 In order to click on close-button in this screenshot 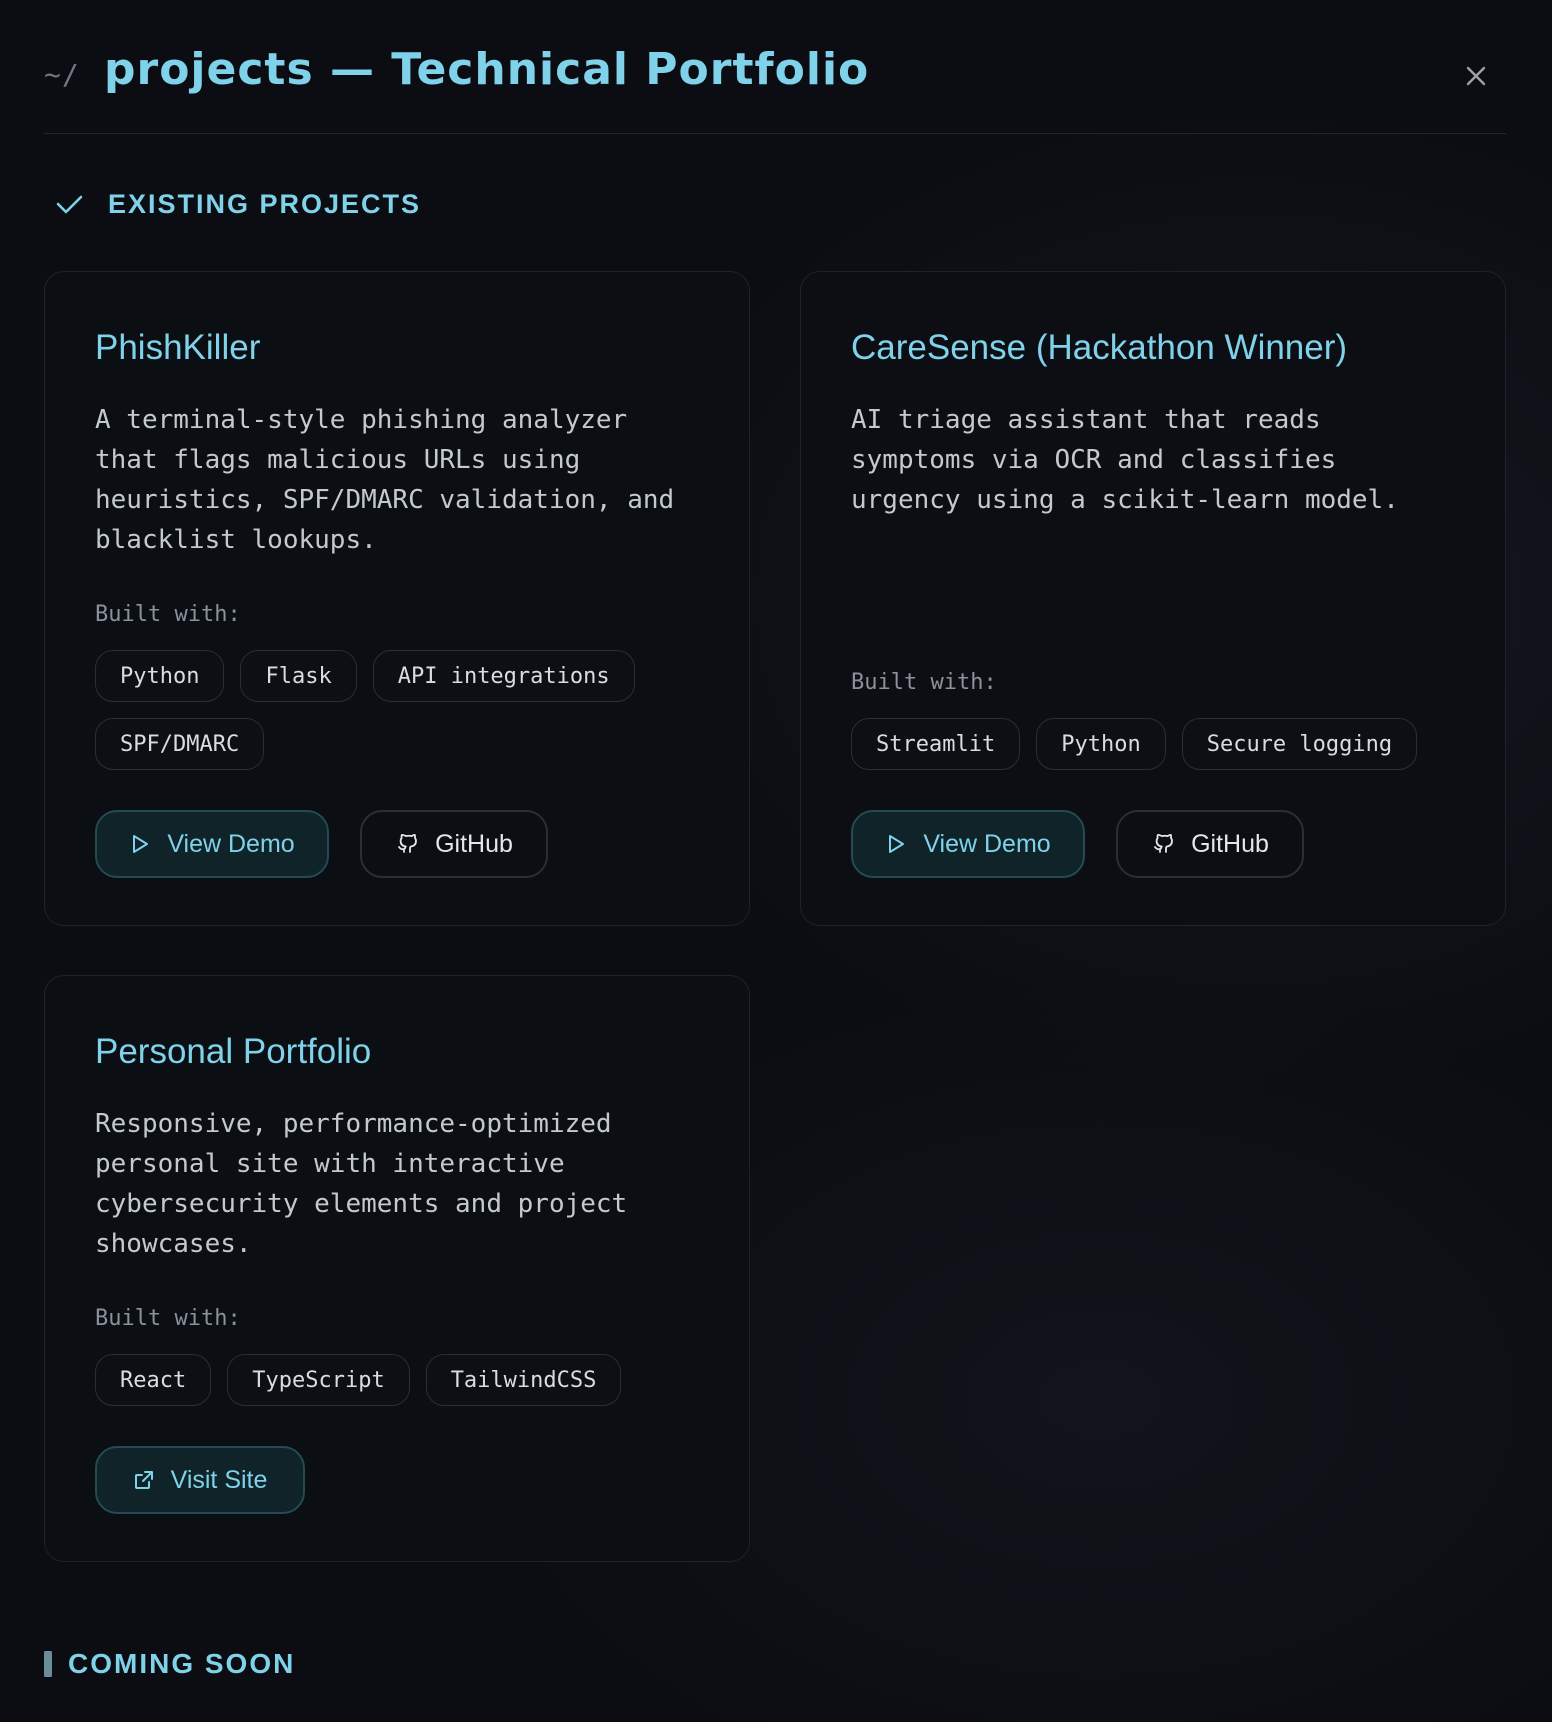, I will do `click(1476, 76)`.